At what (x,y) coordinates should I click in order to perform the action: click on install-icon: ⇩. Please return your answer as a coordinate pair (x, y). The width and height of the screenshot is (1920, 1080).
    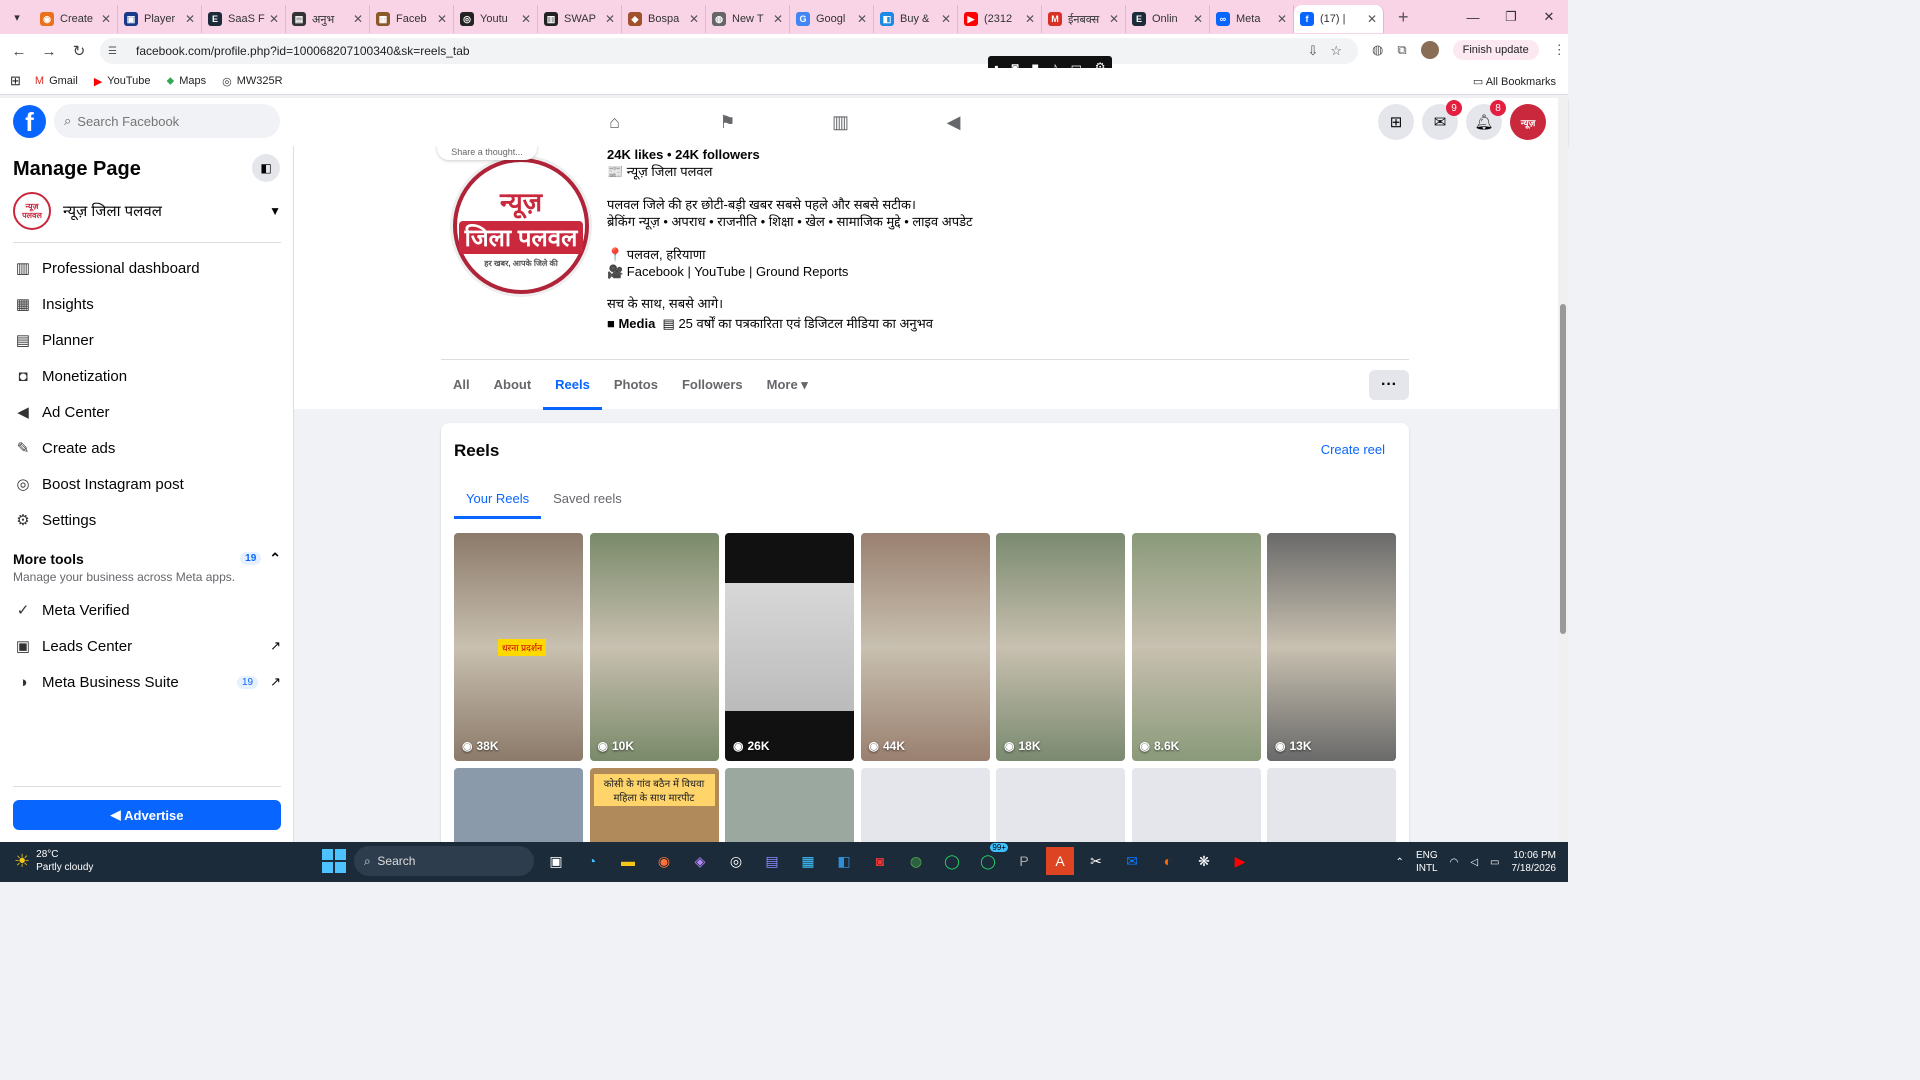
    Looking at the image, I should click on (1312, 51).